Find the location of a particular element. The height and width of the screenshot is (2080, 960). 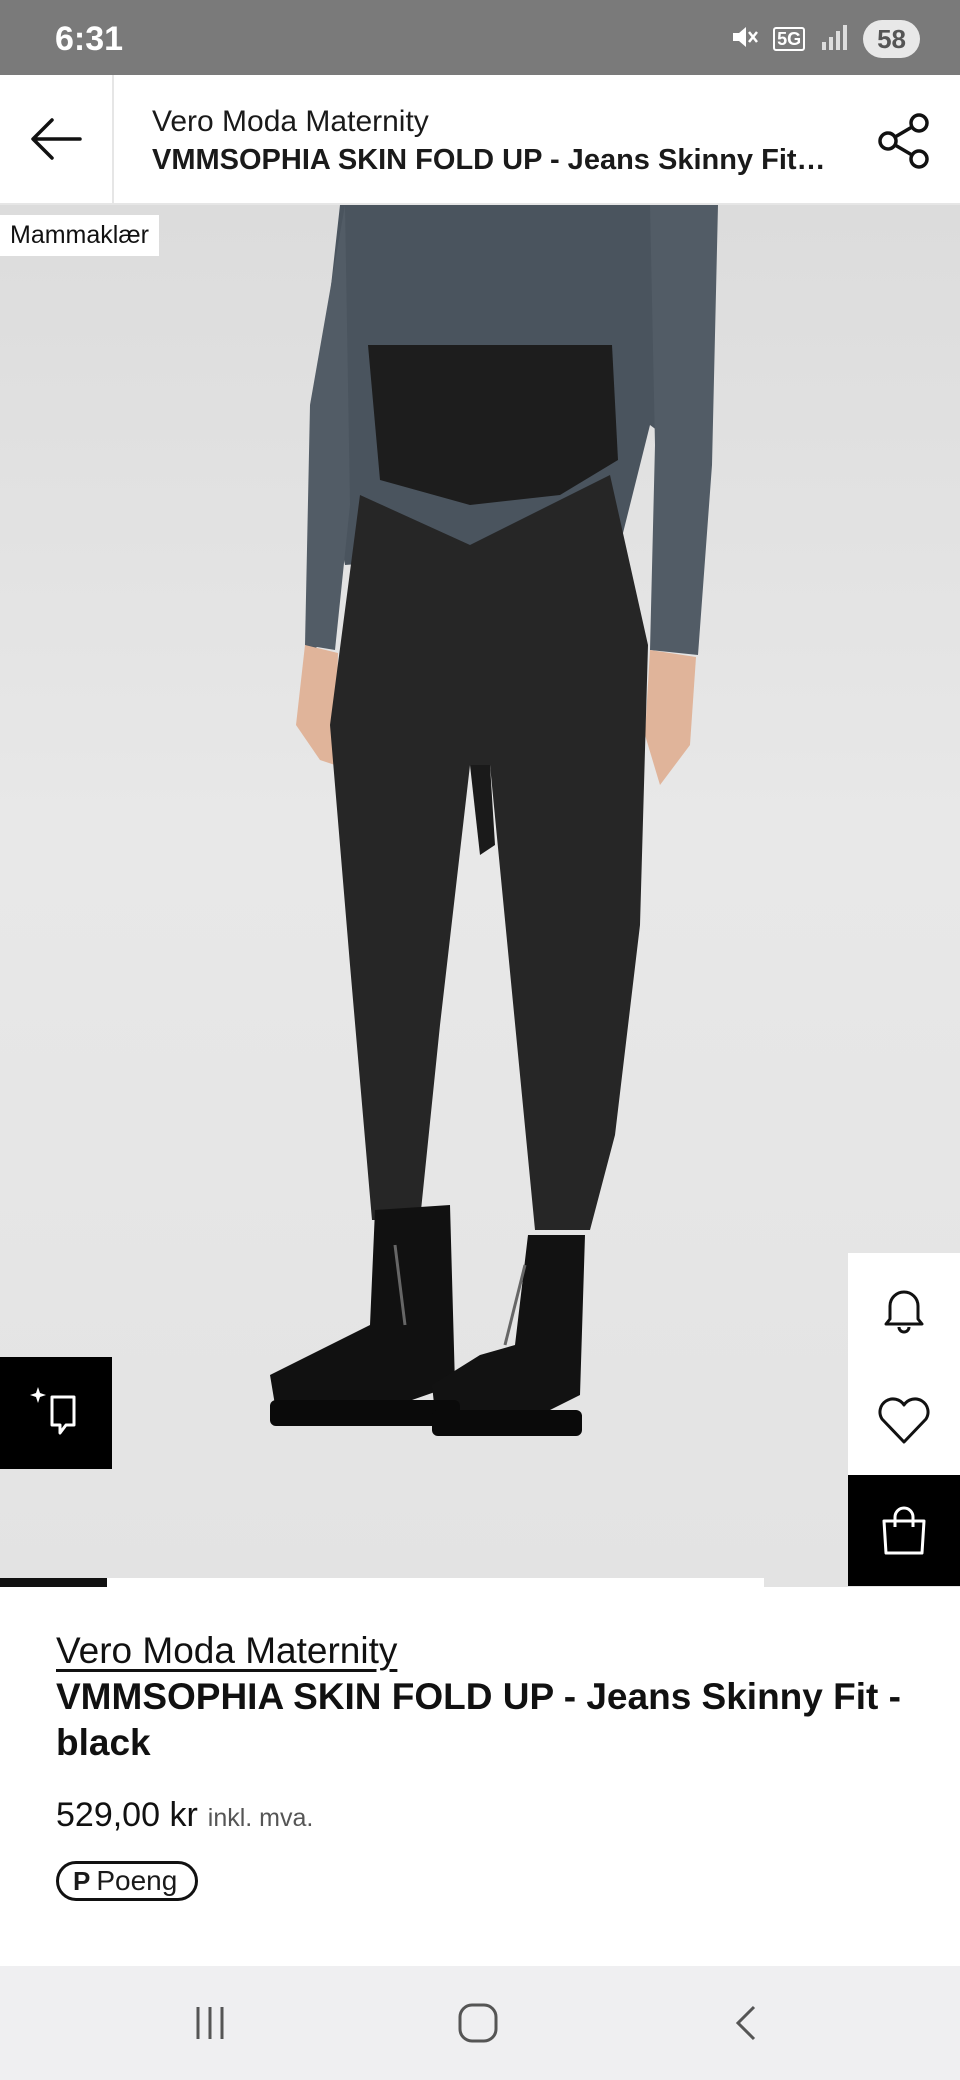

status-icons: 5G 58 is located at coordinates (824, 39).